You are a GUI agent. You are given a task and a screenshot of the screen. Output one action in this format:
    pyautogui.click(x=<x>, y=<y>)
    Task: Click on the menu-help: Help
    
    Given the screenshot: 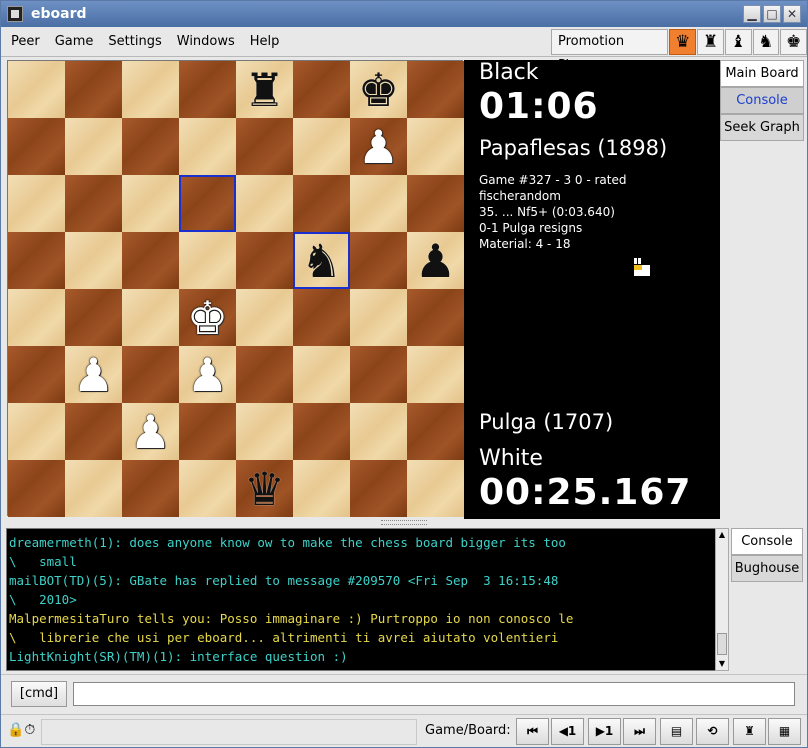 What is the action you would take?
    pyautogui.click(x=265, y=41)
    